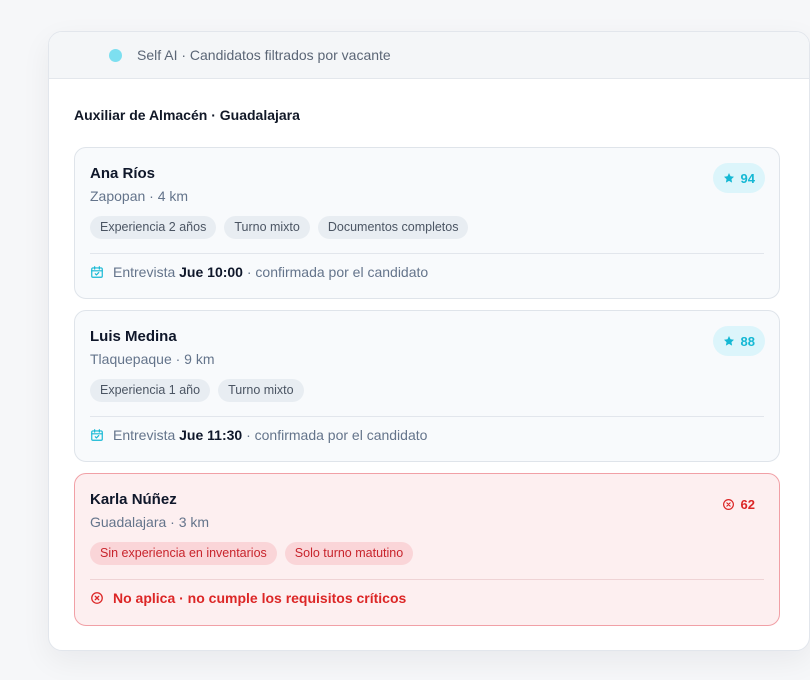 The width and height of the screenshot is (810, 680). Describe the element at coordinates (152, 359) in the screenshot. I see `candidate-location: Tlaquepaque · 9 km` at that location.